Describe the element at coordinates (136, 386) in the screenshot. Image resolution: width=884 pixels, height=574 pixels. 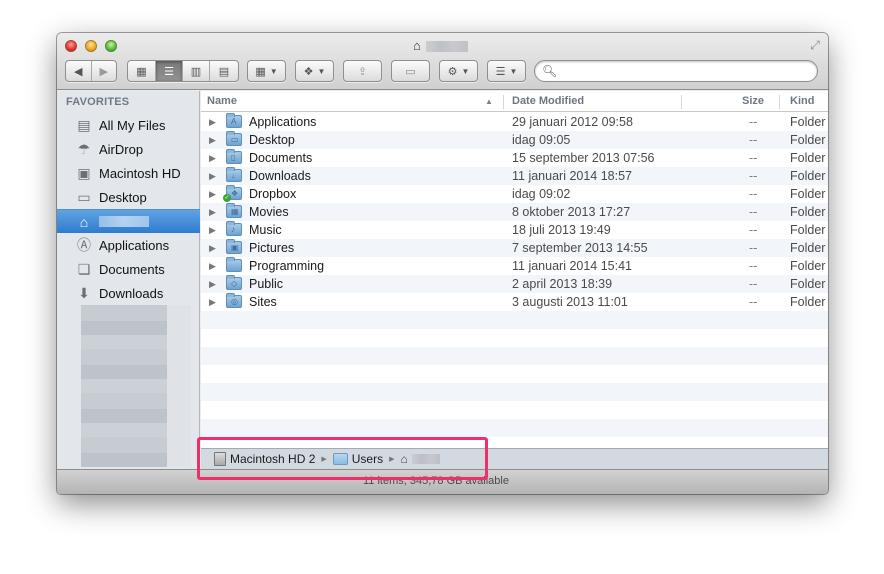
I see `redacted-sidebar-region` at that location.